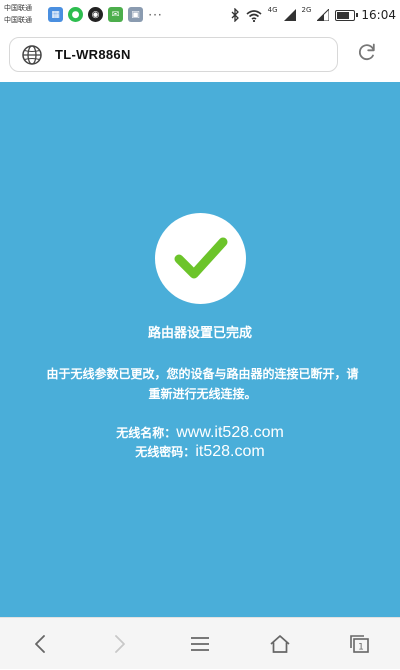 This screenshot has width=400, height=670. Describe the element at coordinates (55, 14) in the screenshot. I see `app-notification-icon: ▦` at that location.